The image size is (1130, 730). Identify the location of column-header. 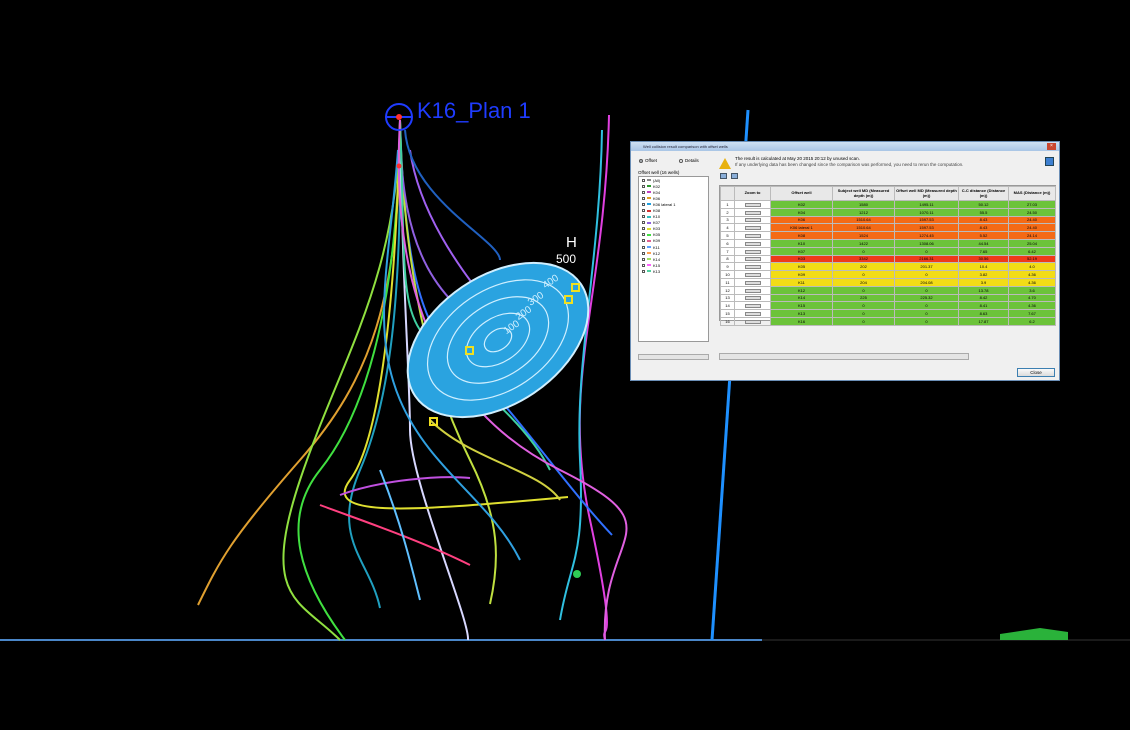
(727, 193).